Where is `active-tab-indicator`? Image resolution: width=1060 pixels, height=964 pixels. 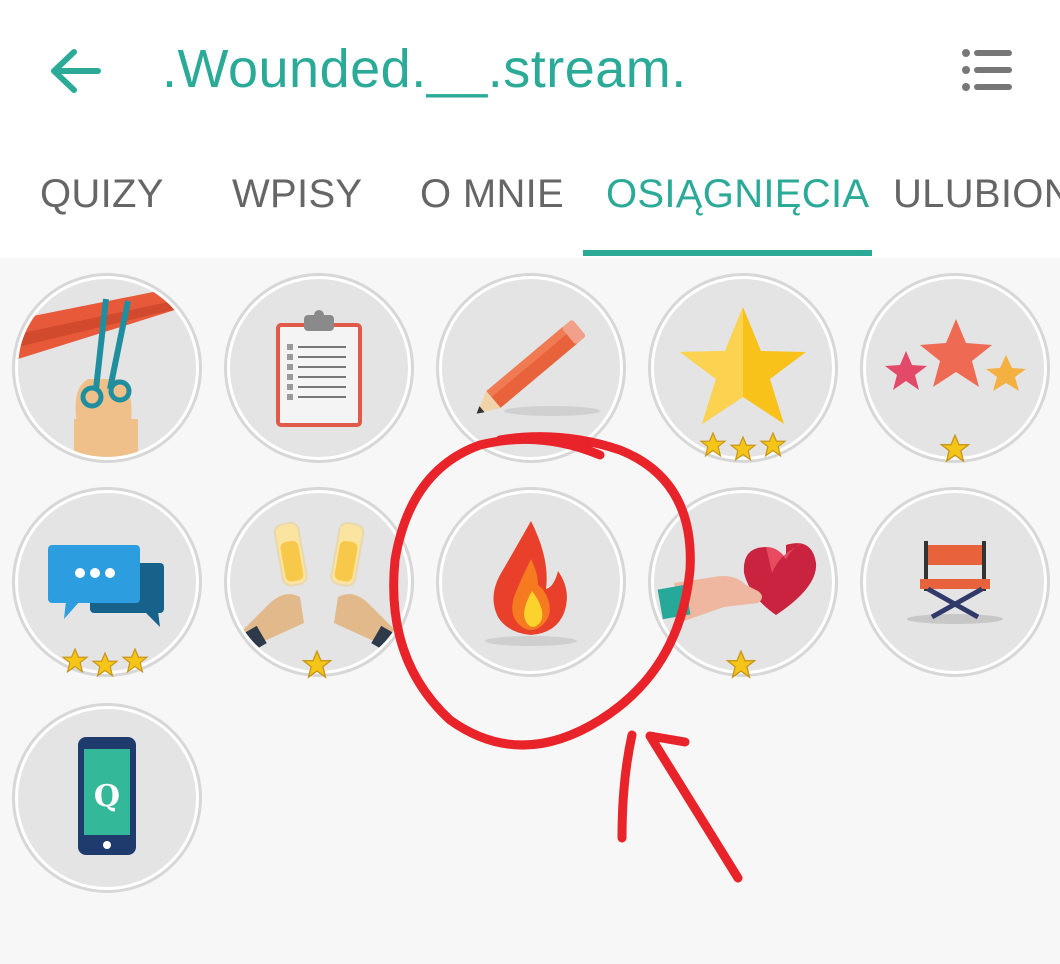 active-tab-indicator is located at coordinates (727, 253).